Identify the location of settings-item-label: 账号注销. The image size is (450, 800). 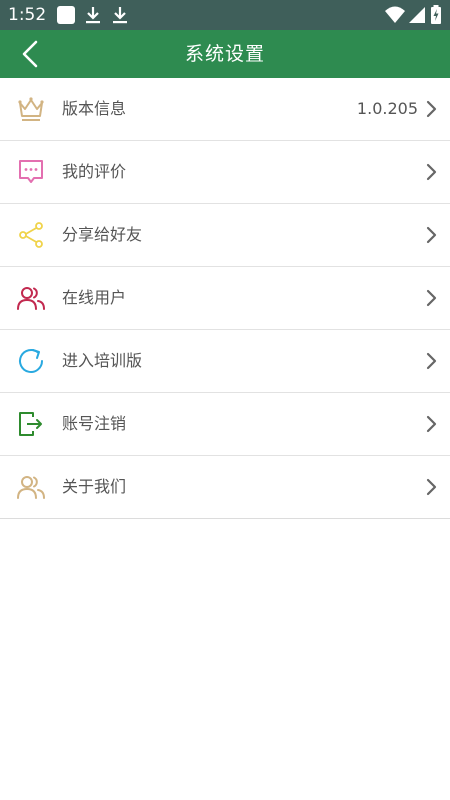
(94, 423).